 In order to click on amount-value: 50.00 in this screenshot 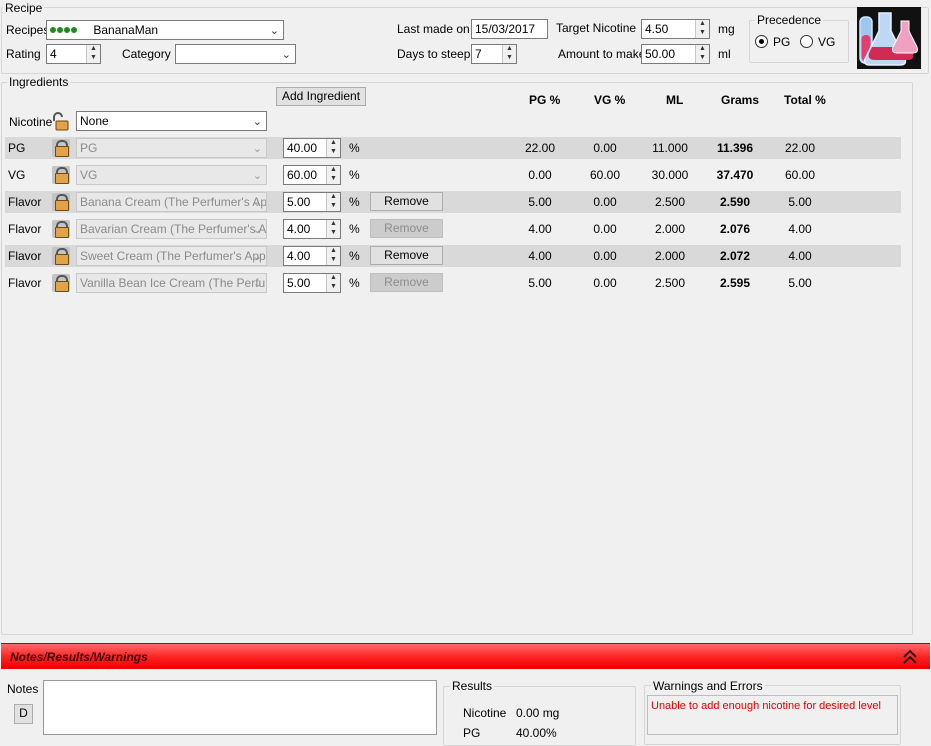, I will do `click(660, 54)`.